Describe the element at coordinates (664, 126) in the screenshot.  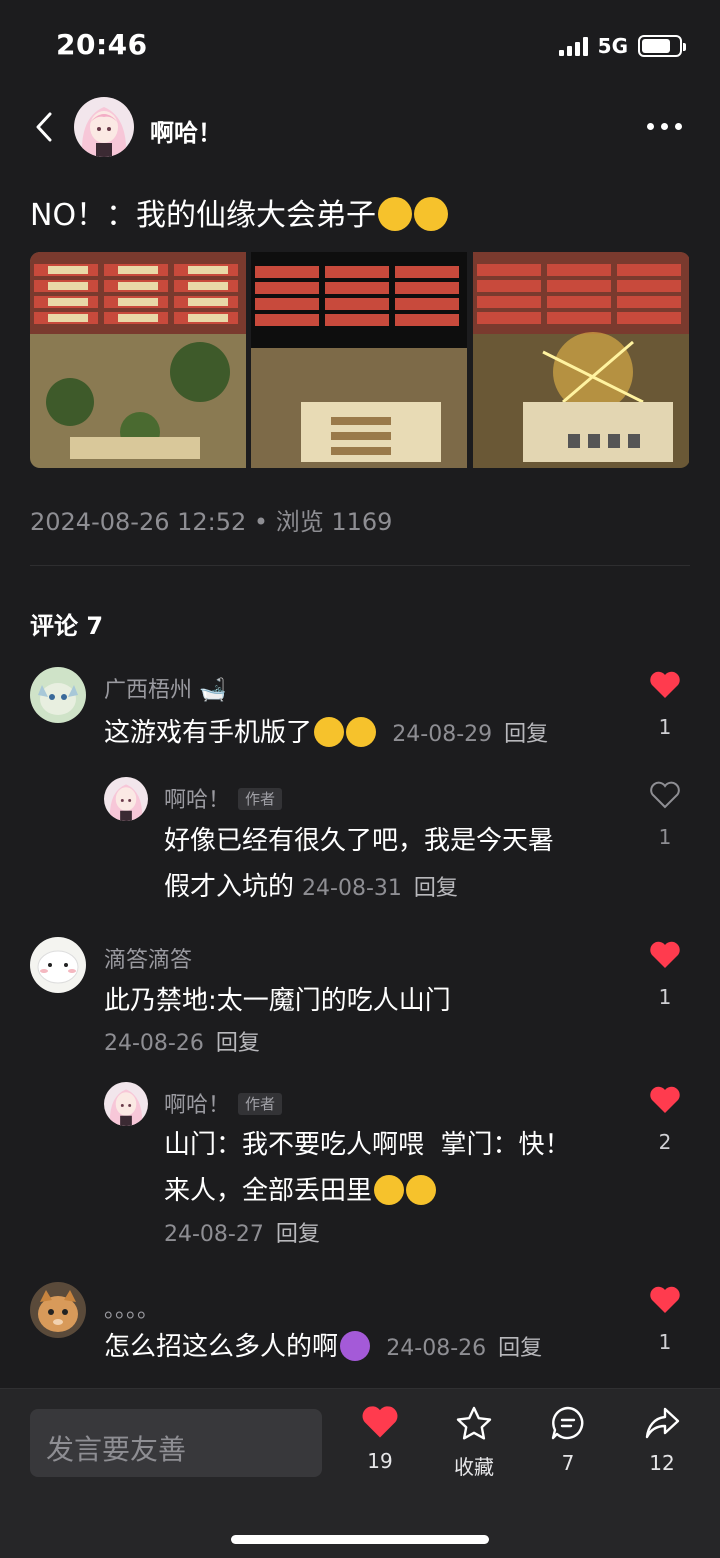
I see `more-options-button` at that location.